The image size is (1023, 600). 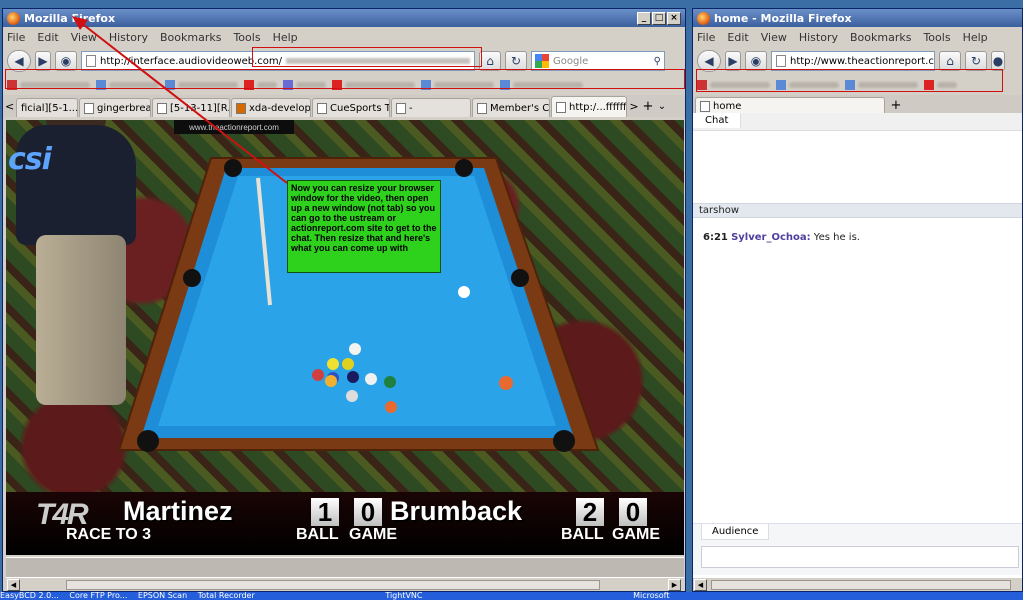 What do you see at coordinates (590, 512) in the screenshot?
I see `player2-ball: 2` at bounding box center [590, 512].